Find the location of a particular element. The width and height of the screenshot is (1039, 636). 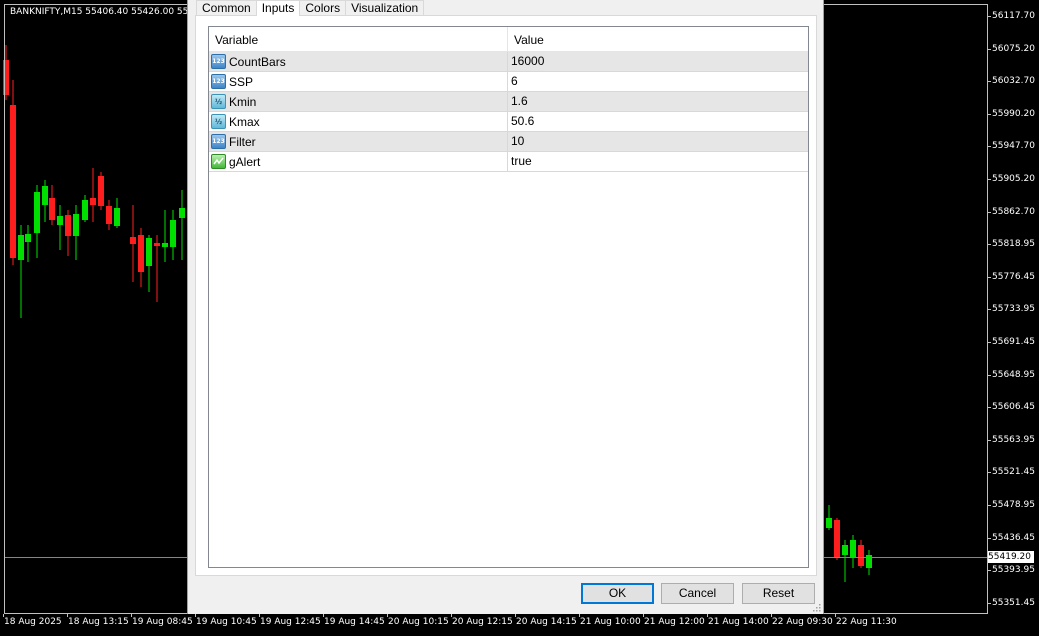

reset-button: Reset is located at coordinates (778, 593).